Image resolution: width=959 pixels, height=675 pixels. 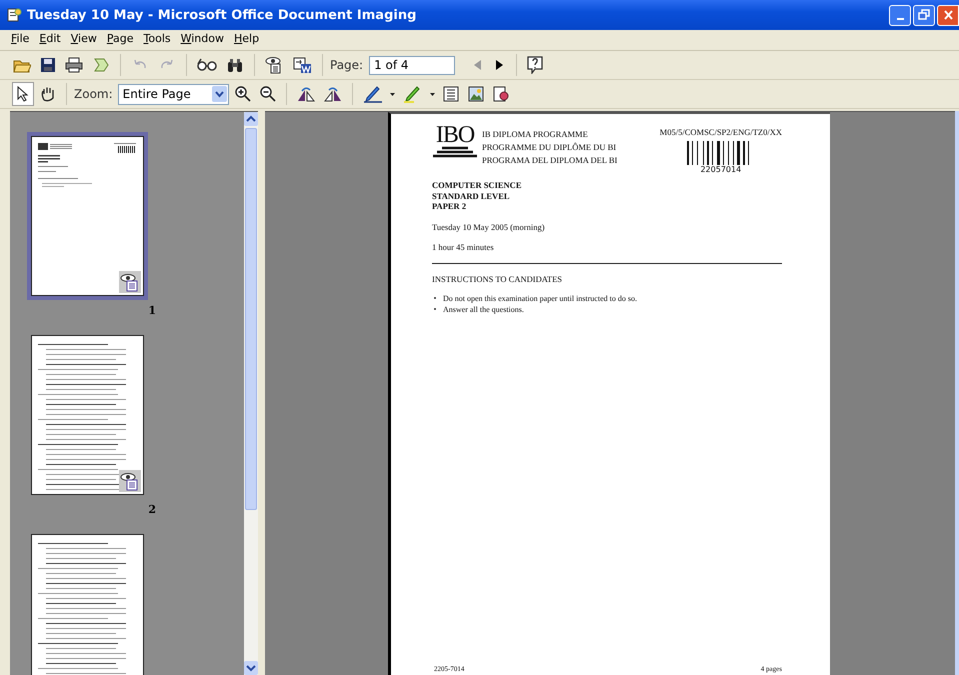 What do you see at coordinates (550, 160) in the screenshot?
I see `programme-name: PROGRAMA DEL DIPLOMA DEL BI` at bounding box center [550, 160].